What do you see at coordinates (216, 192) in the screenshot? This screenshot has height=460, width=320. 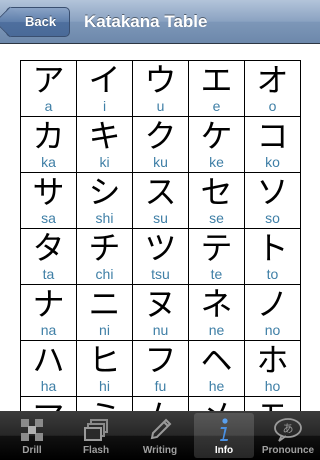 I see `kana-character: セ` at bounding box center [216, 192].